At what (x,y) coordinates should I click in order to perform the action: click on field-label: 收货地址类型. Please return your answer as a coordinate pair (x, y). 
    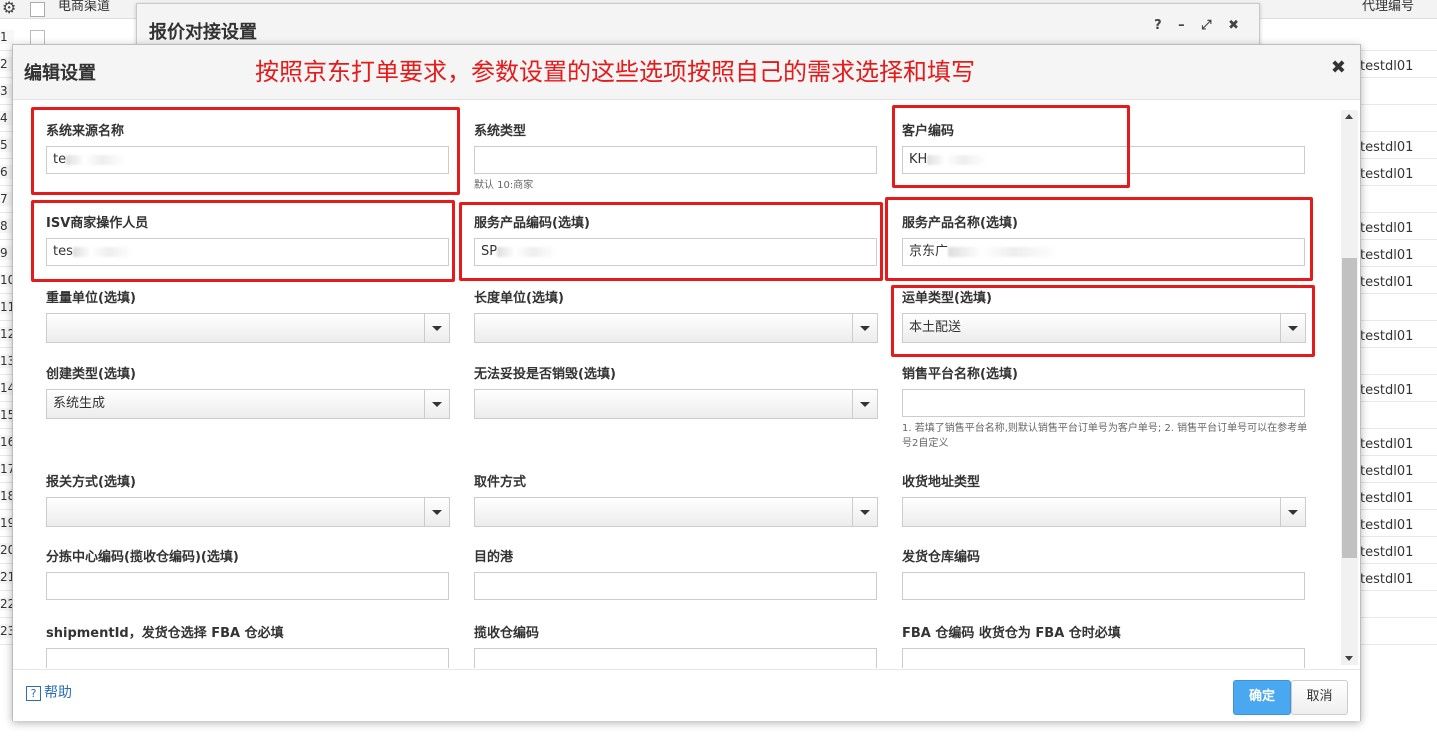
    Looking at the image, I should click on (941, 482).